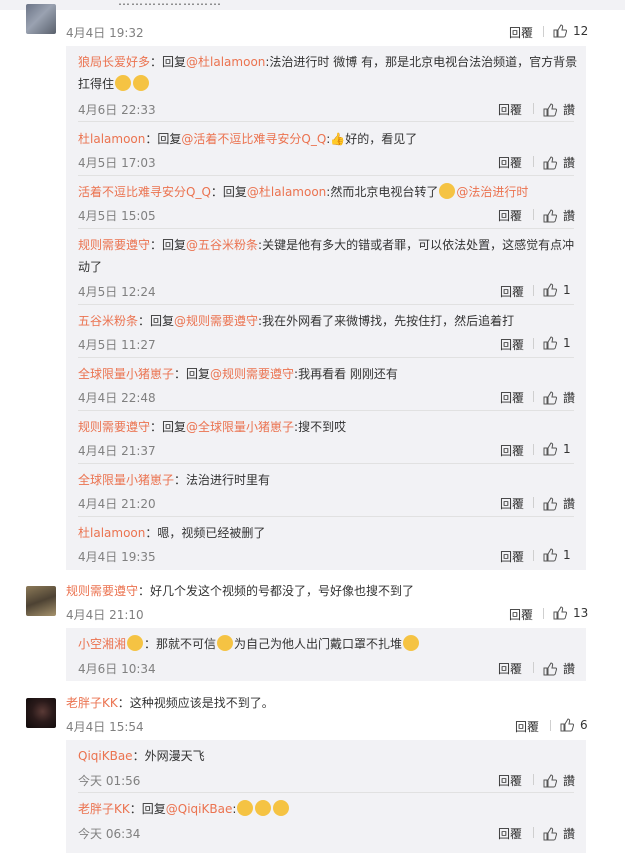 This screenshot has height=853, width=625. I want to click on reply-body: :我在外网看了来微博找，先按住打，然后追着打, so click(386, 321).